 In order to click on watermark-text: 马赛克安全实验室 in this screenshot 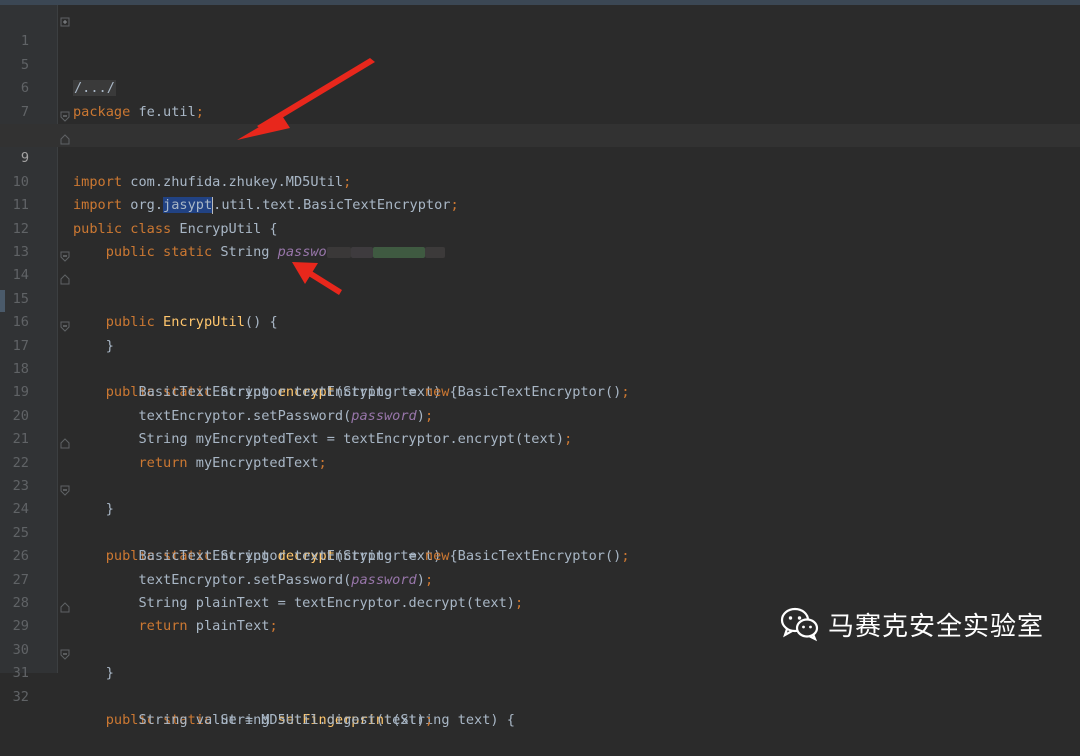, I will do `click(936, 626)`.